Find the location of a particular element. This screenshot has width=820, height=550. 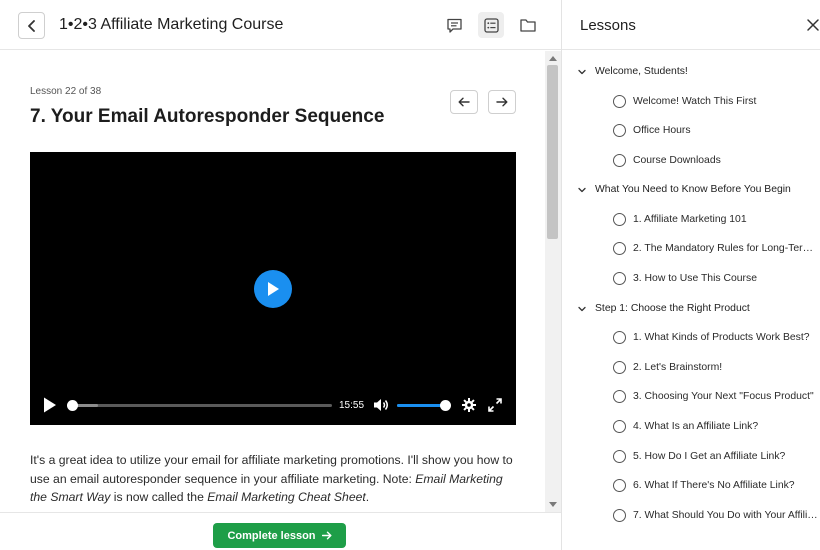

lesson-list-button is located at coordinates (491, 25).